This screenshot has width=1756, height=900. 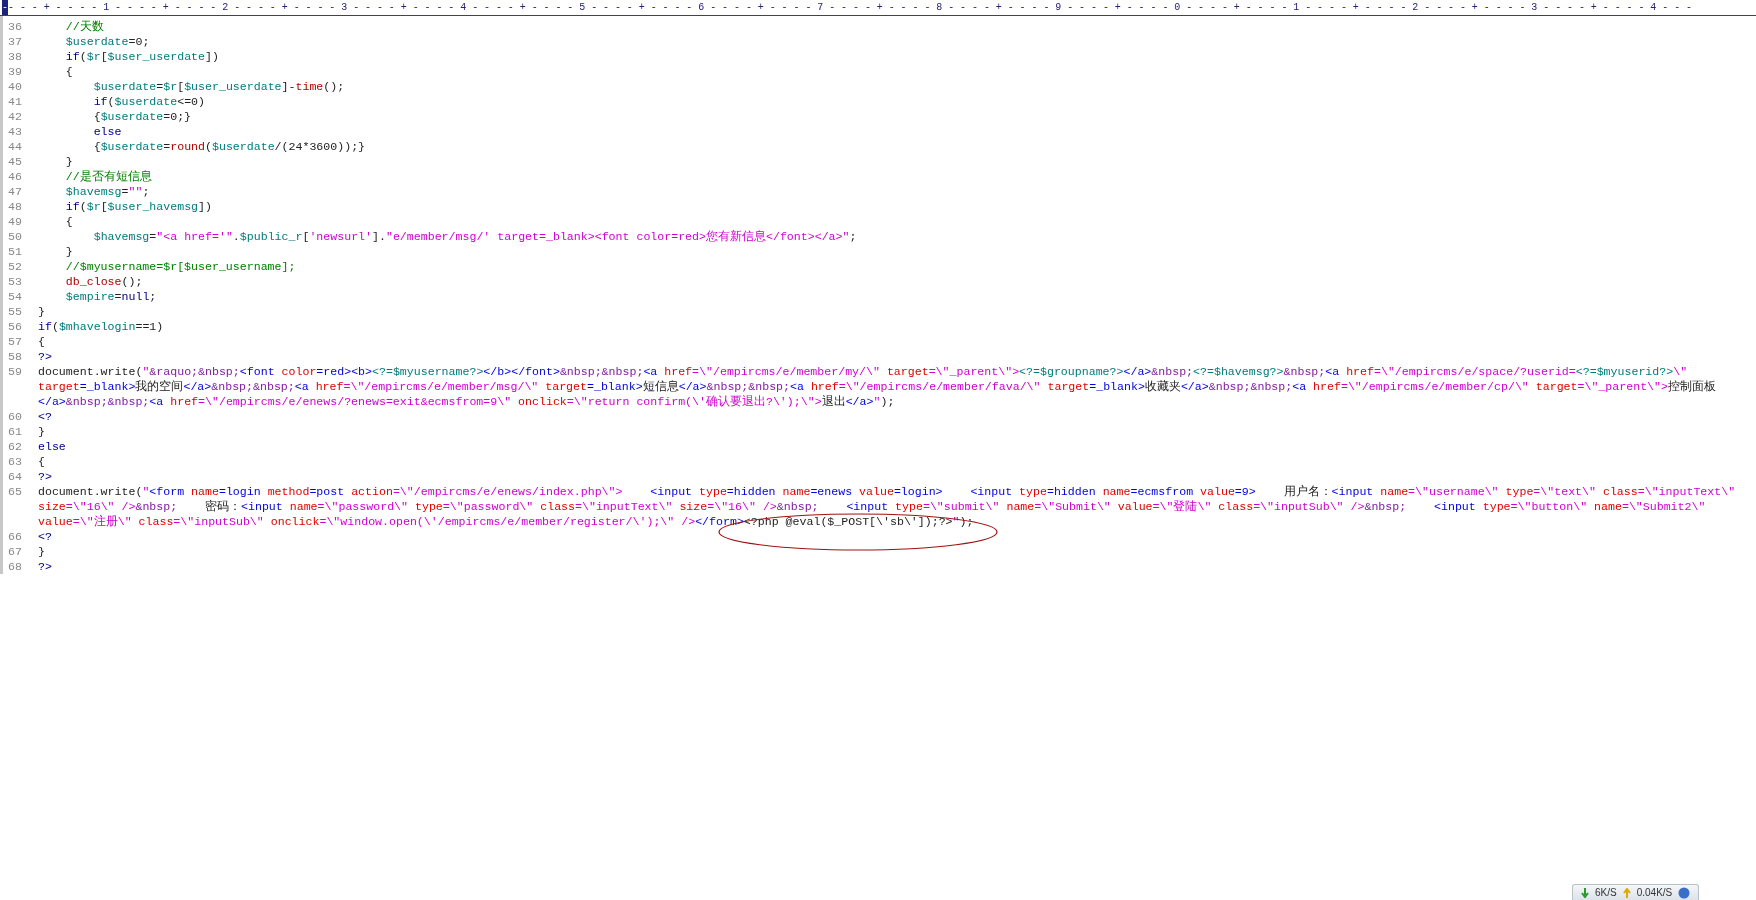 I want to click on code-line: if($r[$user_havemsg]), so click(x=138, y=206).